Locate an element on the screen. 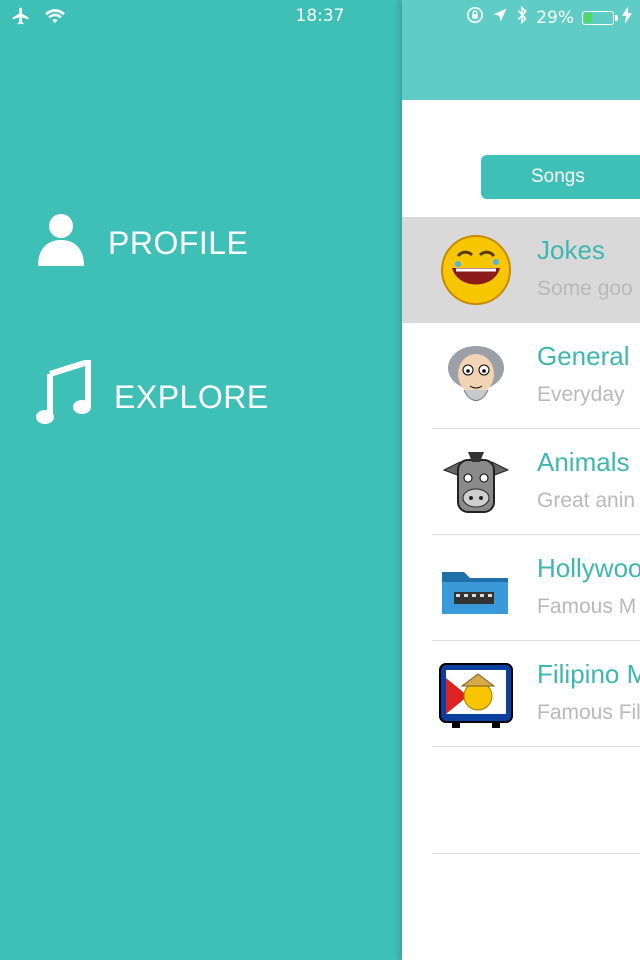  list-item-filipino: Filipino M Famous Fil is located at coordinates (521, 694).